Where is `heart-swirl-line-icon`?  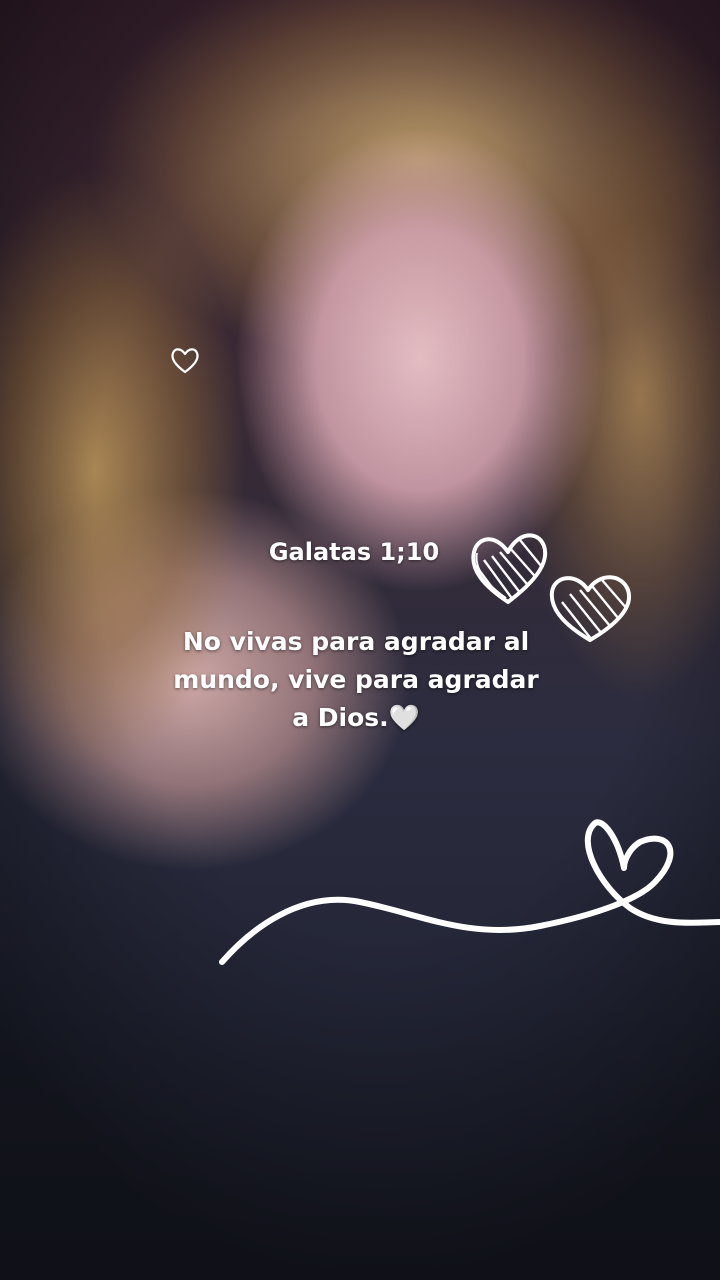
heart-swirl-line-icon is located at coordinates (469, 892).